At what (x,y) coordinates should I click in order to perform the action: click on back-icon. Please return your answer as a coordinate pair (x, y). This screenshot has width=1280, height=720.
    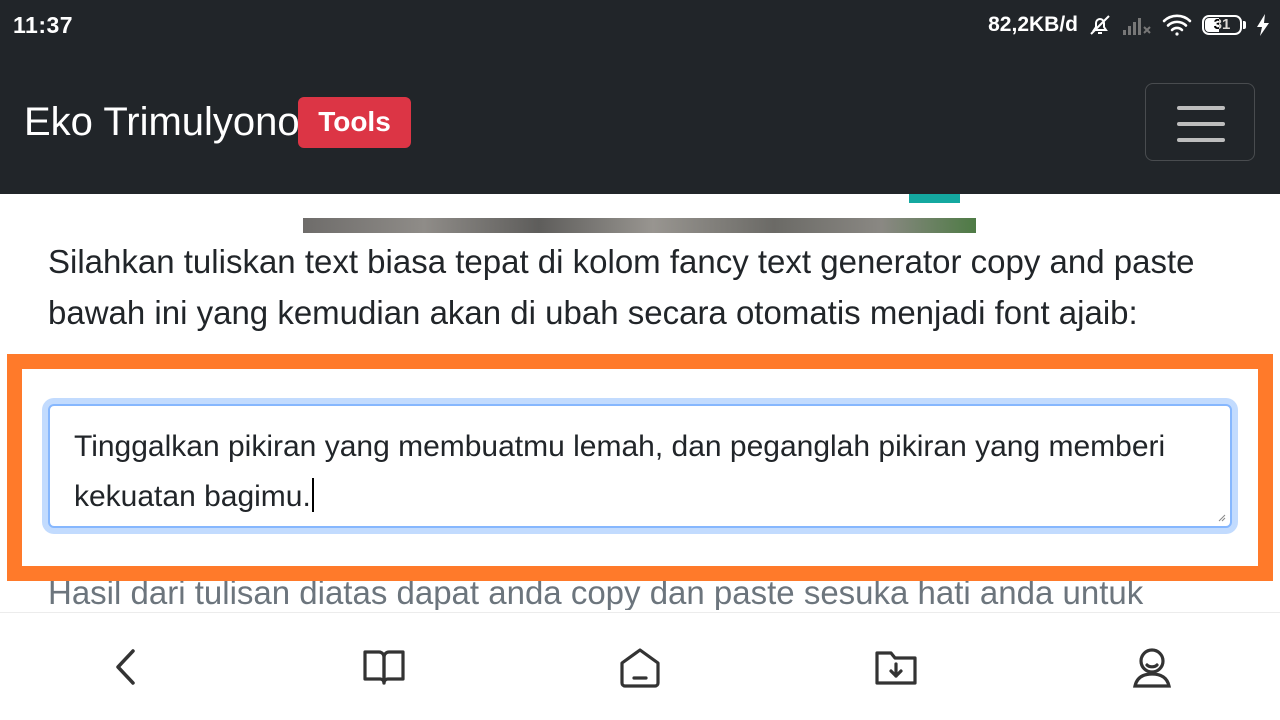
    Looking at the image, I should click on (125, 667).